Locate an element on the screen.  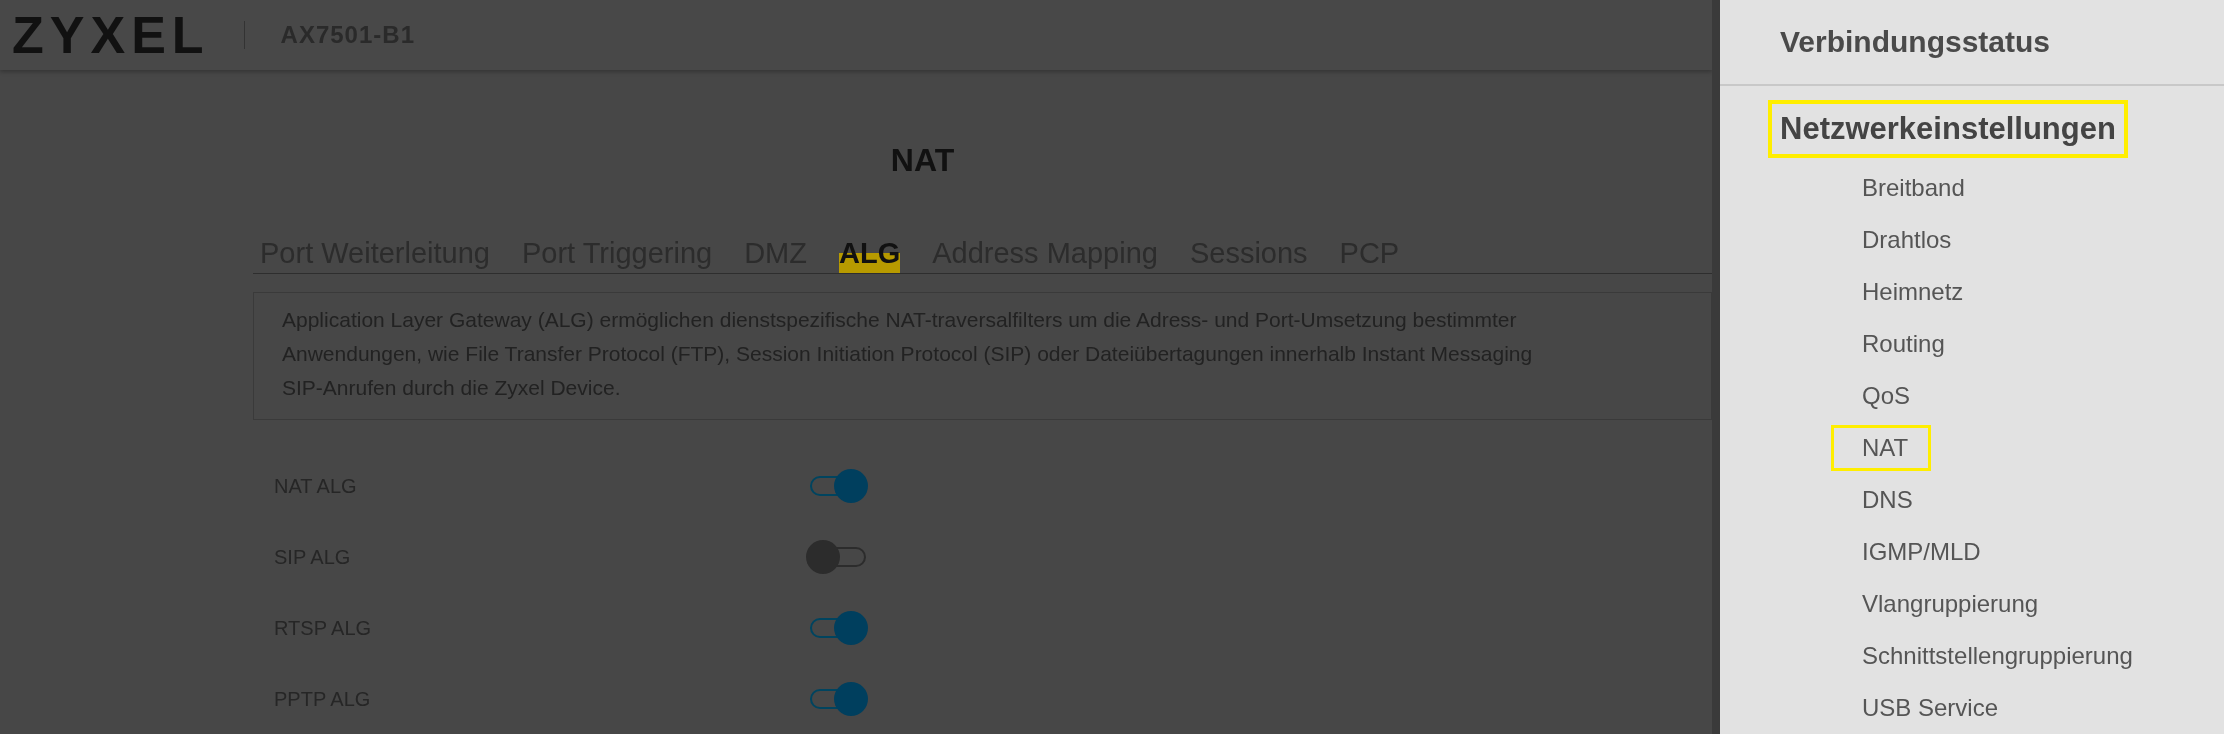
menu-item: Drahtlos is located at coordinates (1903, 240).